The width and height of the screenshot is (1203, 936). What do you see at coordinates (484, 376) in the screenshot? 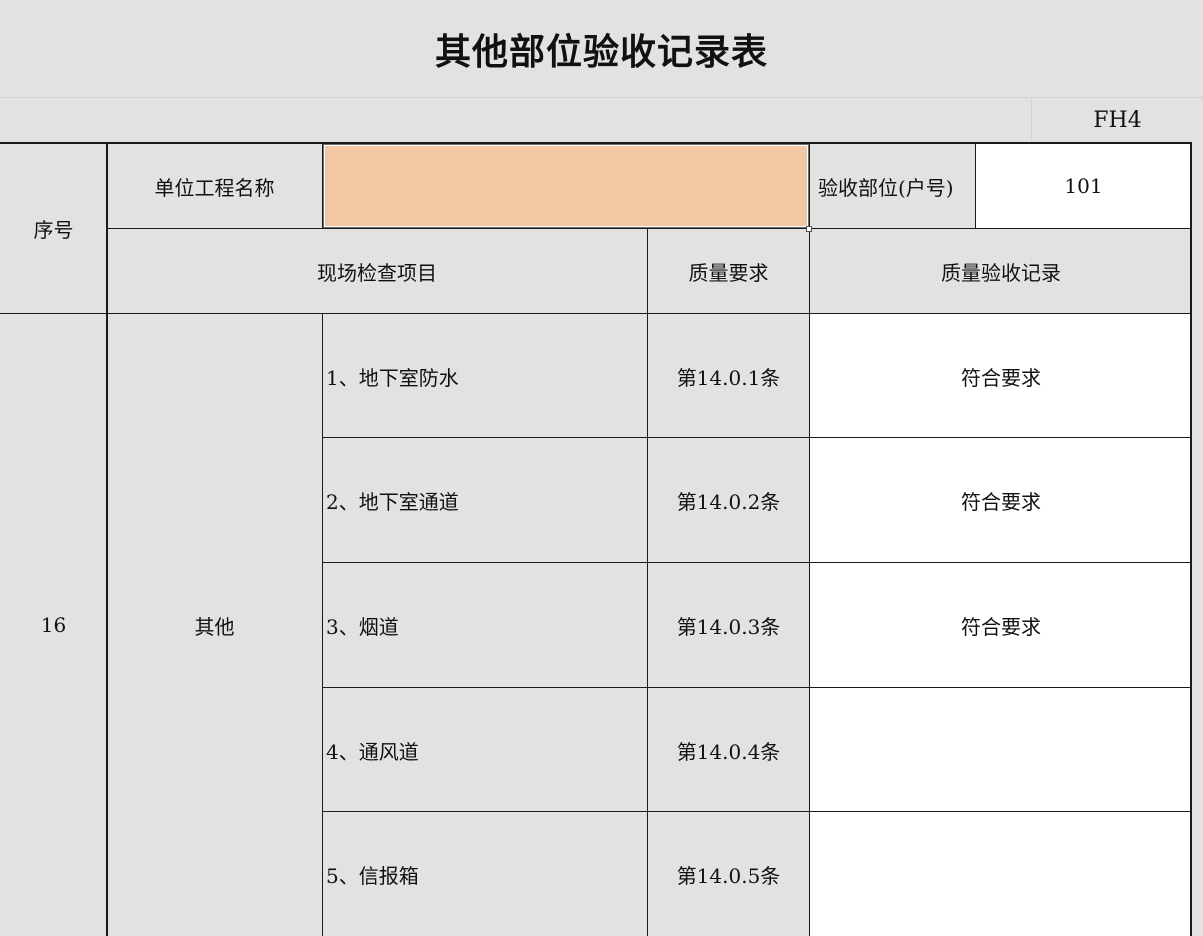
I see `table-row-item-cell: 1、地下室防水` at bounding box center [484, 376].